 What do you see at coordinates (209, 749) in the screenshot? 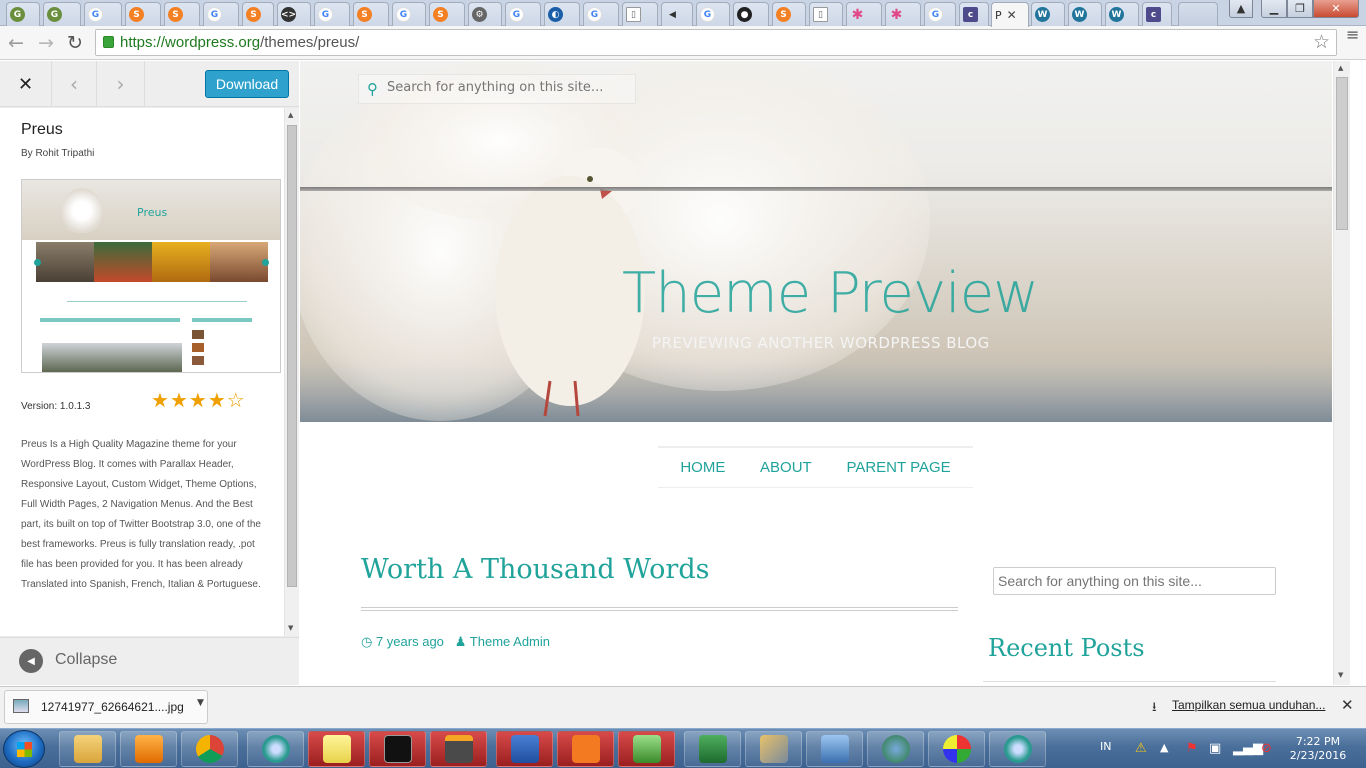
I see `chrome-taskbar-button` at bounding box center [209, 749].